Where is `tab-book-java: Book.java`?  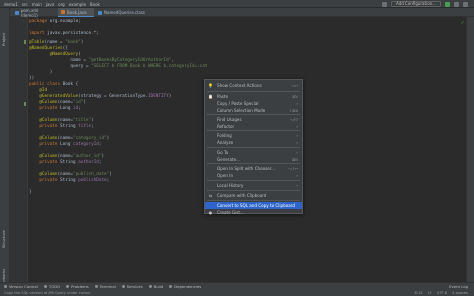
tab-book-java: Book.java is located at coordinates (76, 12).